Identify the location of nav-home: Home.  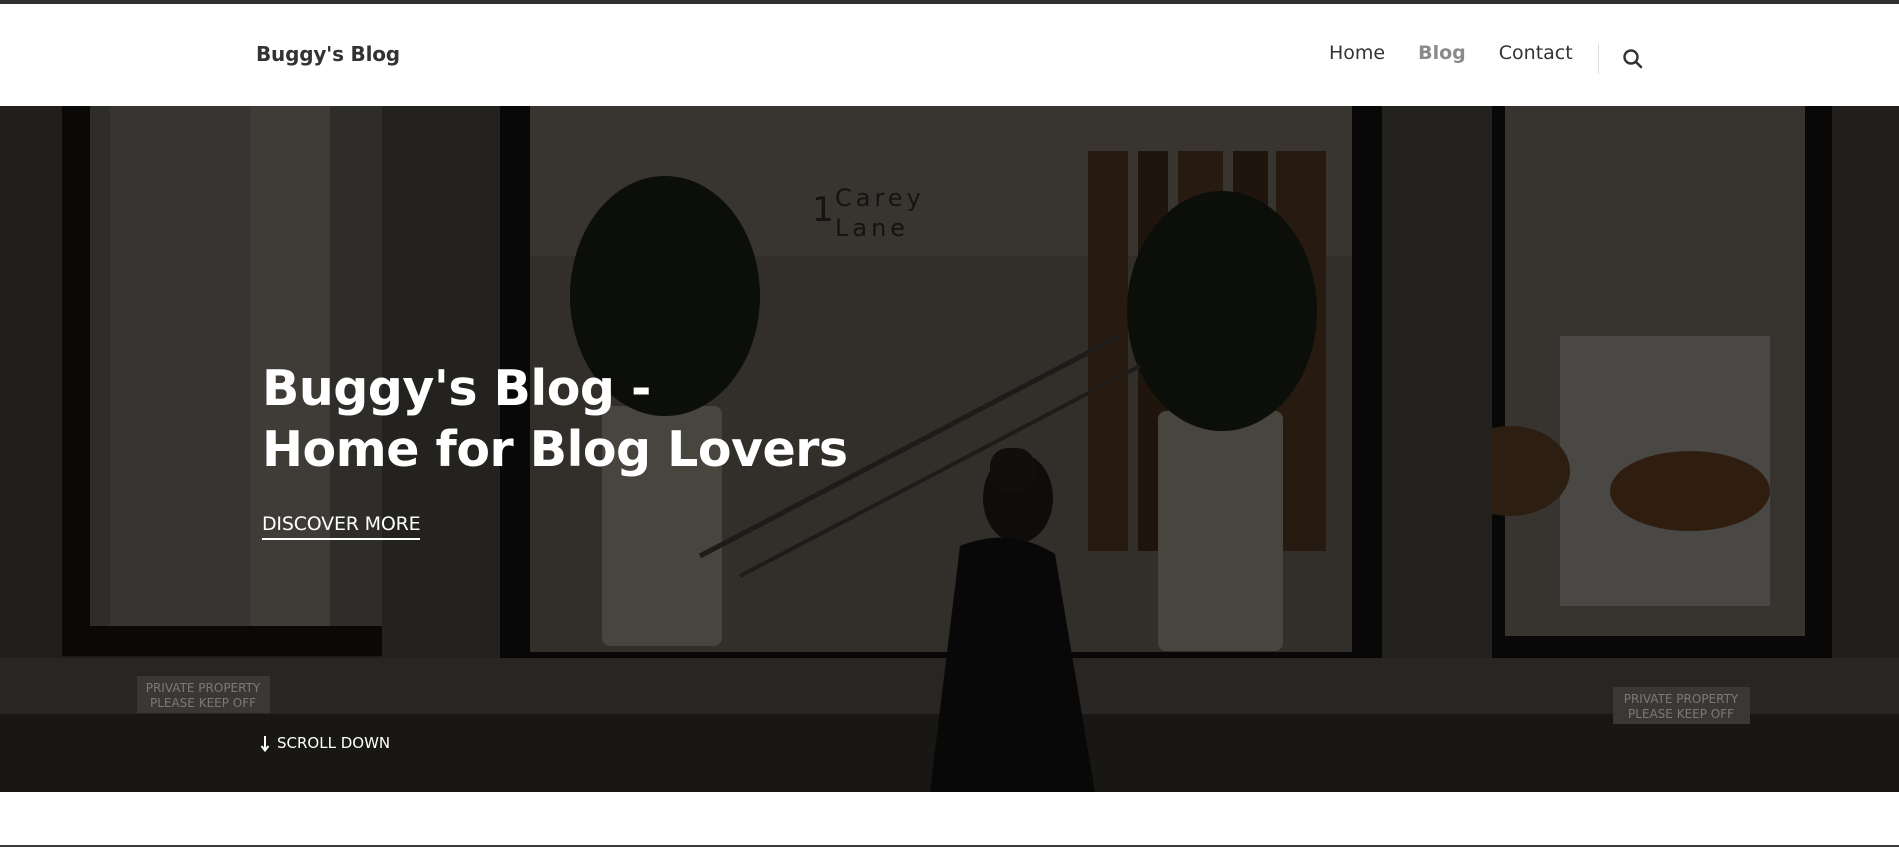
(1357, 53).